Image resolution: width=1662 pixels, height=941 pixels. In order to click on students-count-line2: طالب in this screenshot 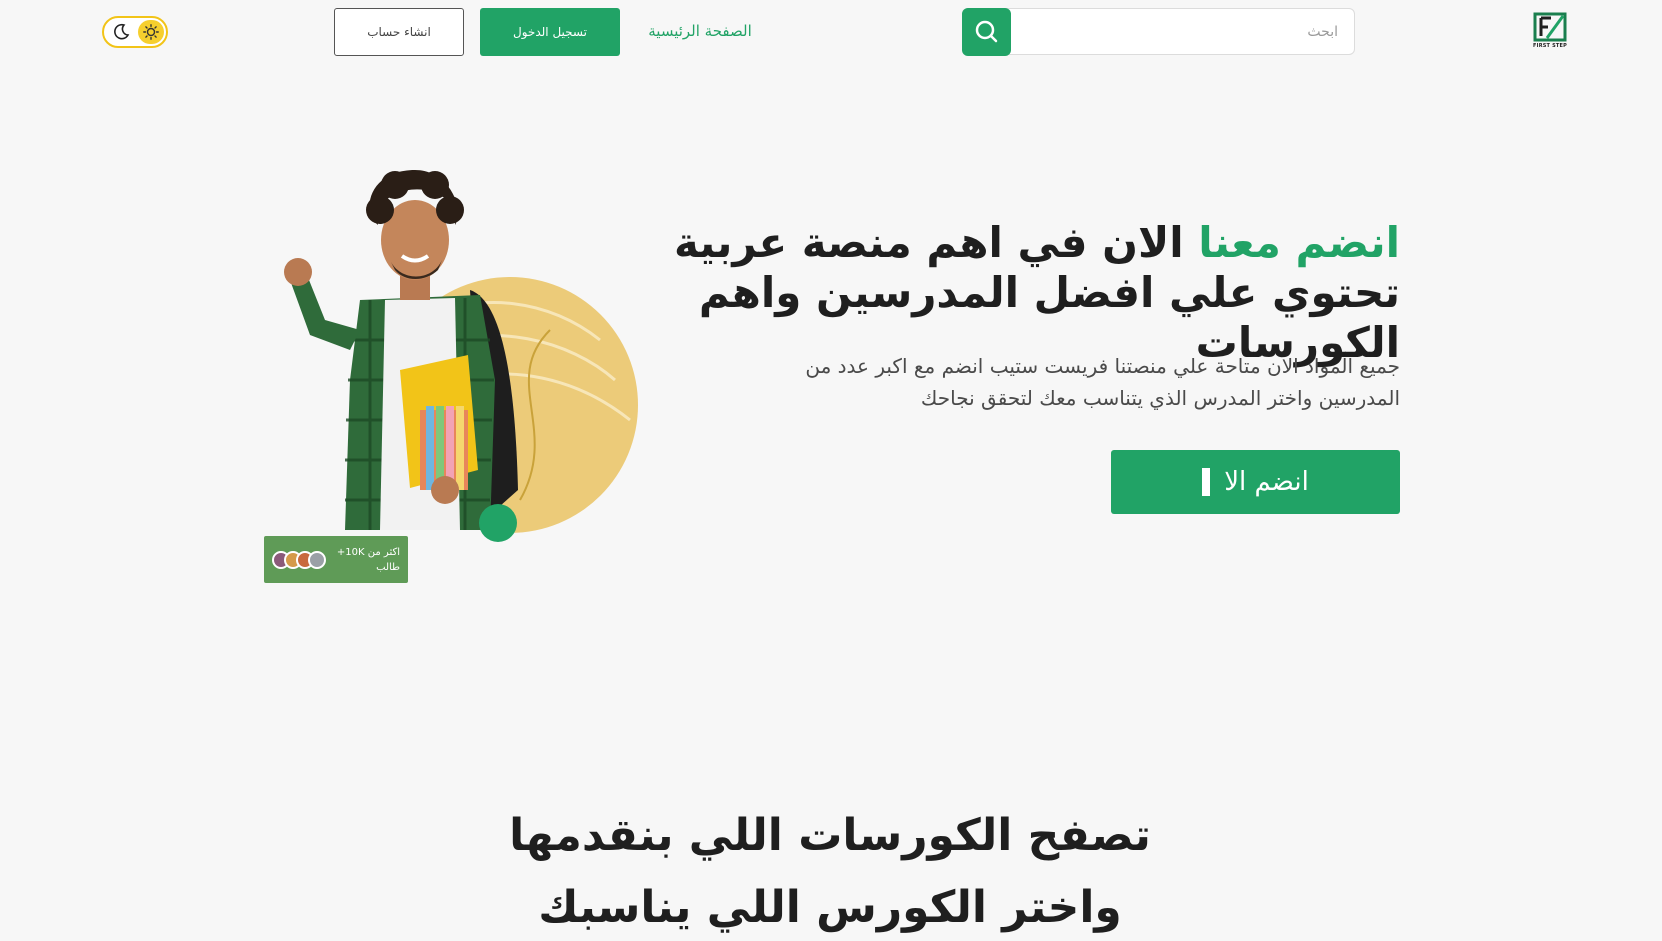, I will do `click(388, 567)`.